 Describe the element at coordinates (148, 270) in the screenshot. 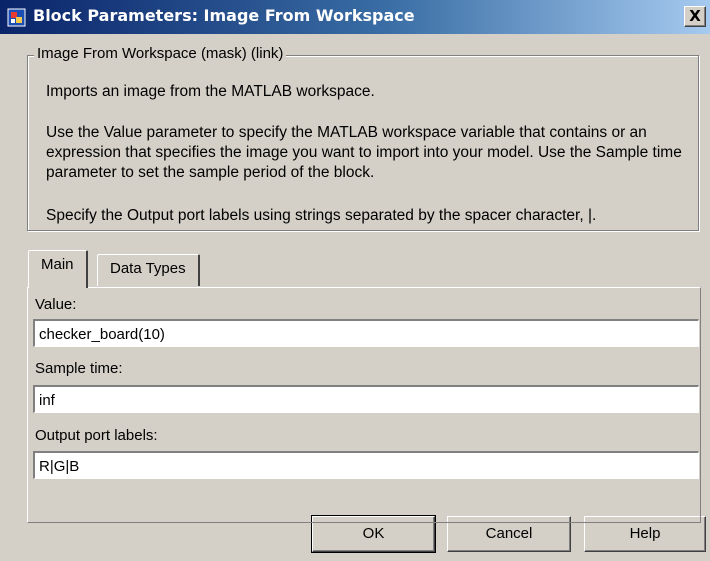

I see `tab-data-types: Data Types` at that location.